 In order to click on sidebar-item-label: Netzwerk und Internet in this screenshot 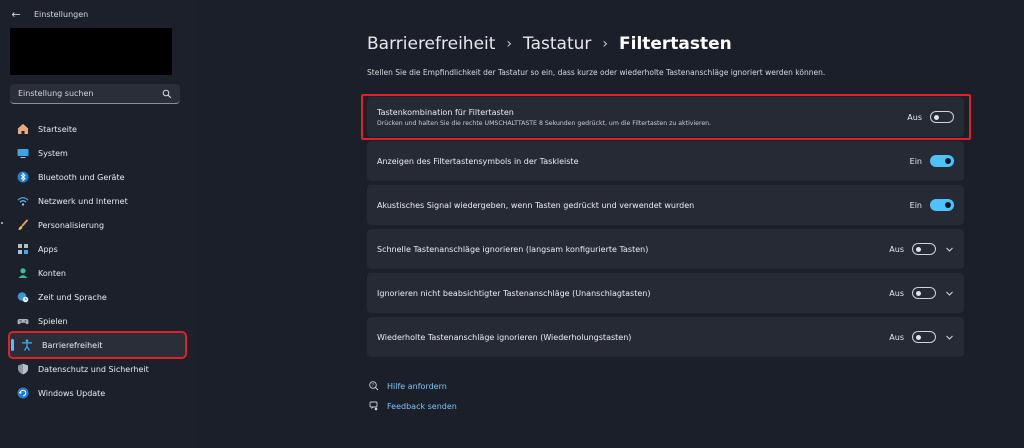, I will do `click(83, 201)`.